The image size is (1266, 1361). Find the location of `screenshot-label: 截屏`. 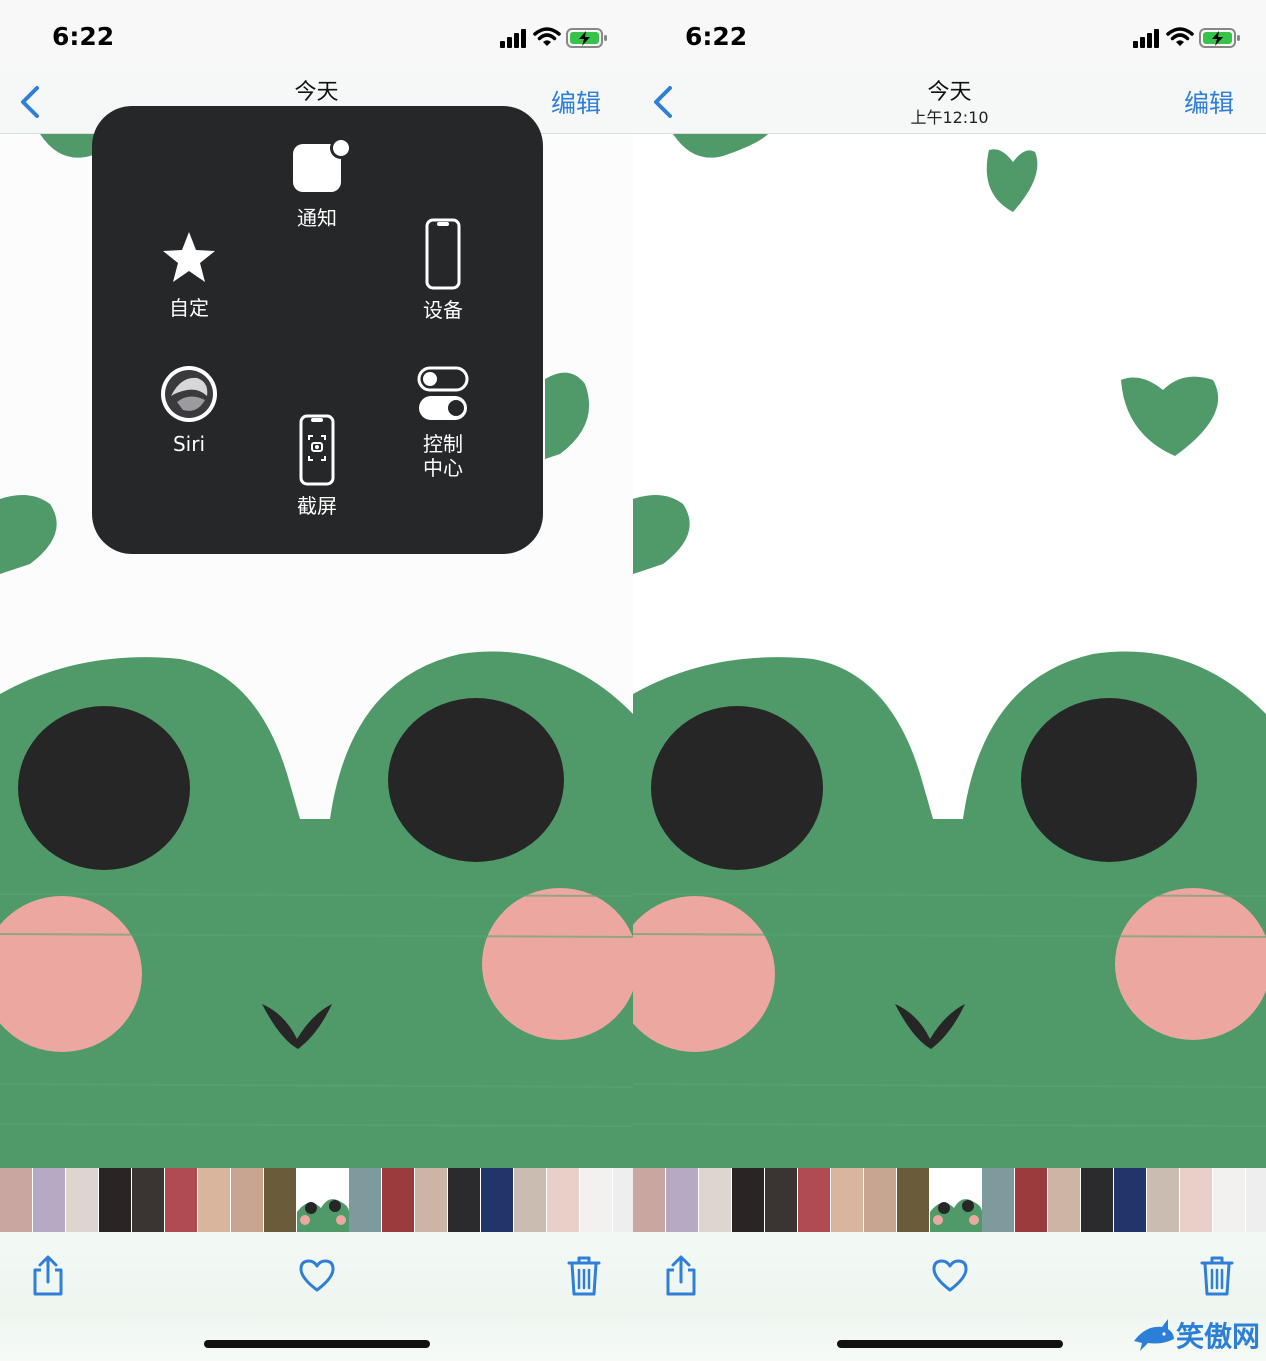

screenshot-label: 截屏 is located at coordinates (317, 506).